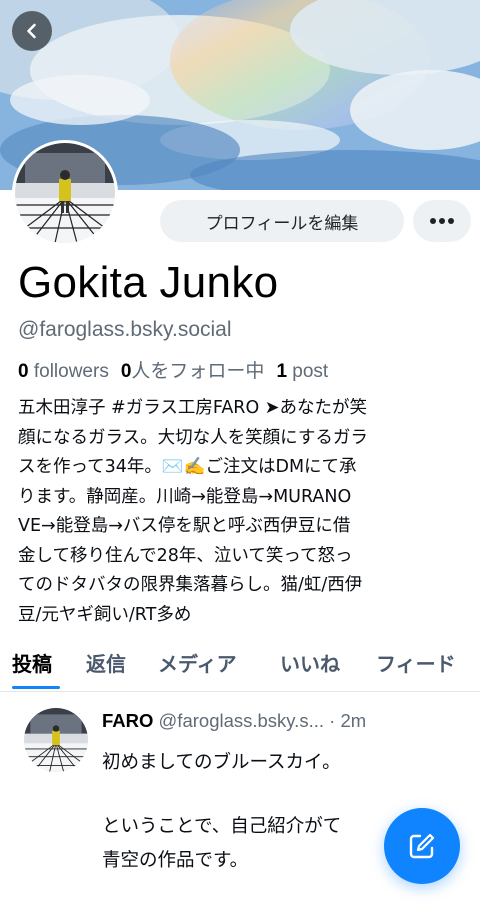 This screenshot has width=480, height=918. I want to click on more-options-button, so click(442, 221).